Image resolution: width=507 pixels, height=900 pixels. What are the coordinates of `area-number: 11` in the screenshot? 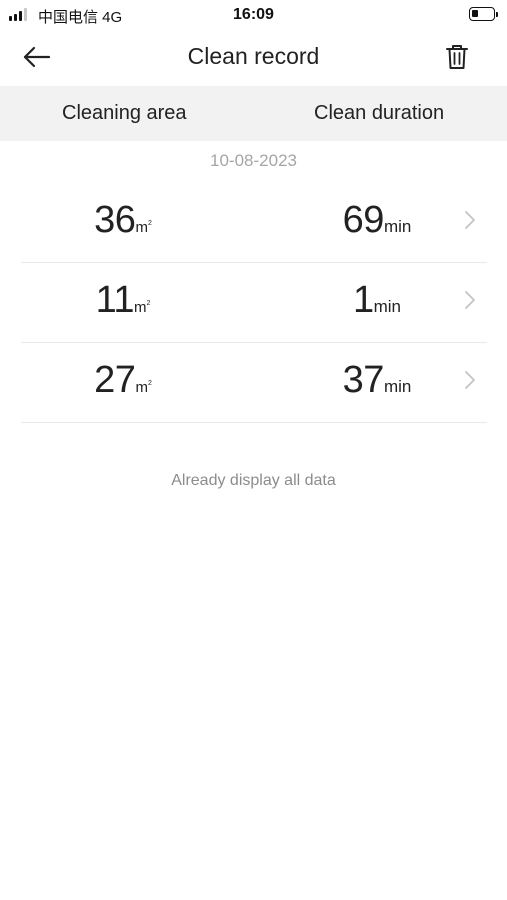 It's located at (115, 300).